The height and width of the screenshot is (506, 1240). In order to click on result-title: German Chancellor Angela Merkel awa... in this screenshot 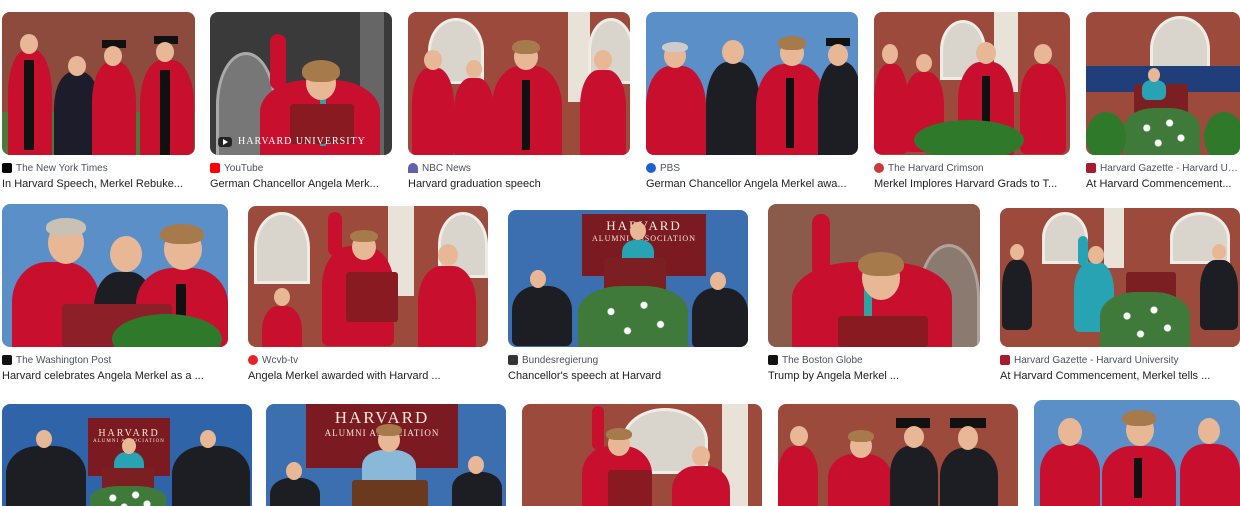, I will do `click(752, 184)`.